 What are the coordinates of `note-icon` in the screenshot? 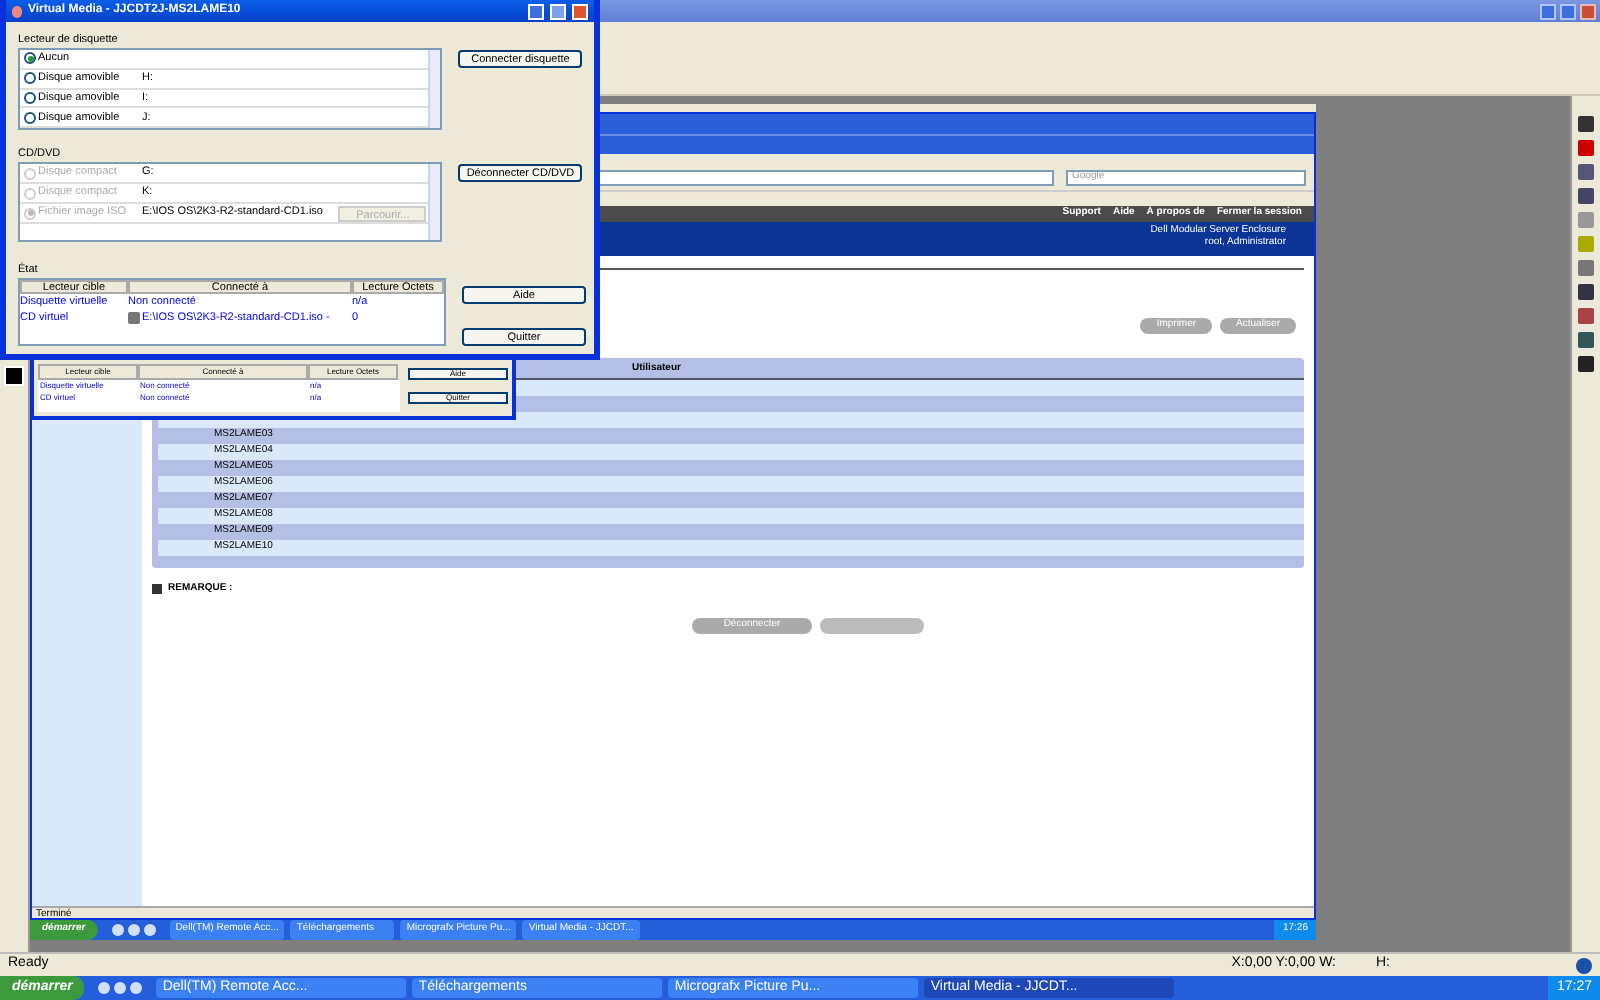 It's located at (157, 589).